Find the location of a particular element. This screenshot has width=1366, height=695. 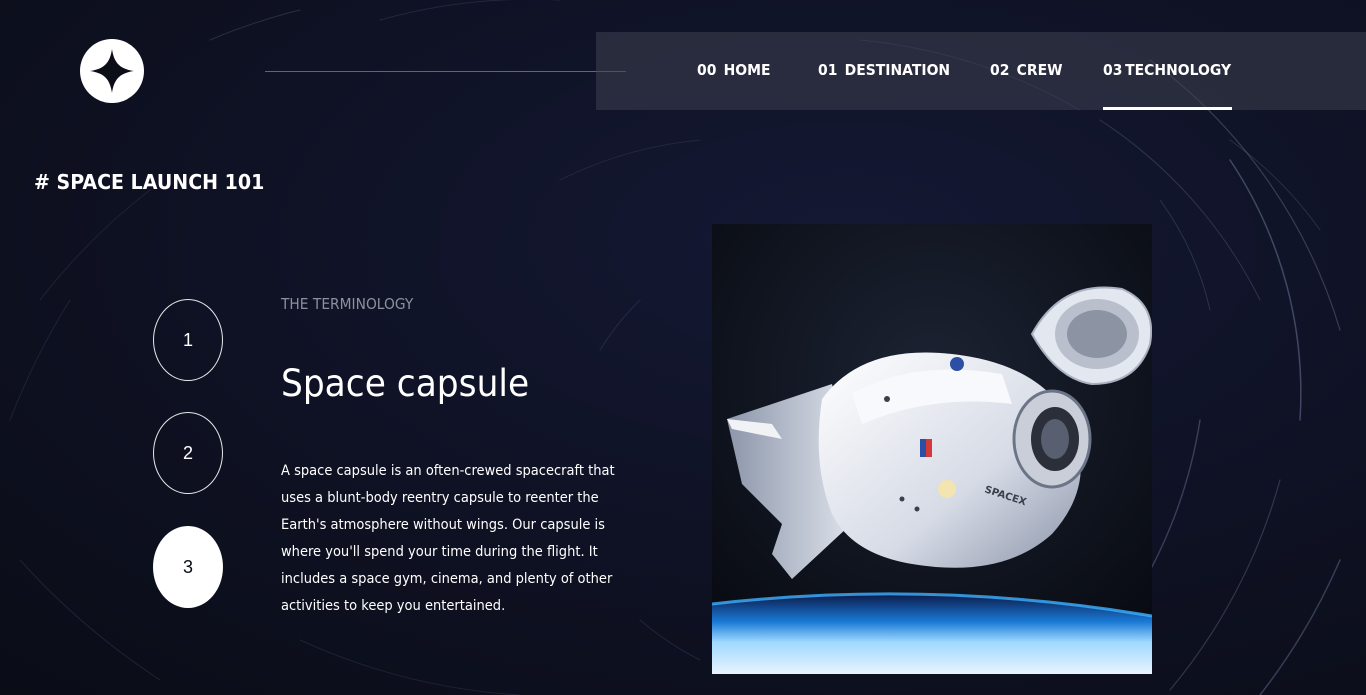

page-heading: # SPACE LAUNCH 101 is located at coordinates (149, 182).